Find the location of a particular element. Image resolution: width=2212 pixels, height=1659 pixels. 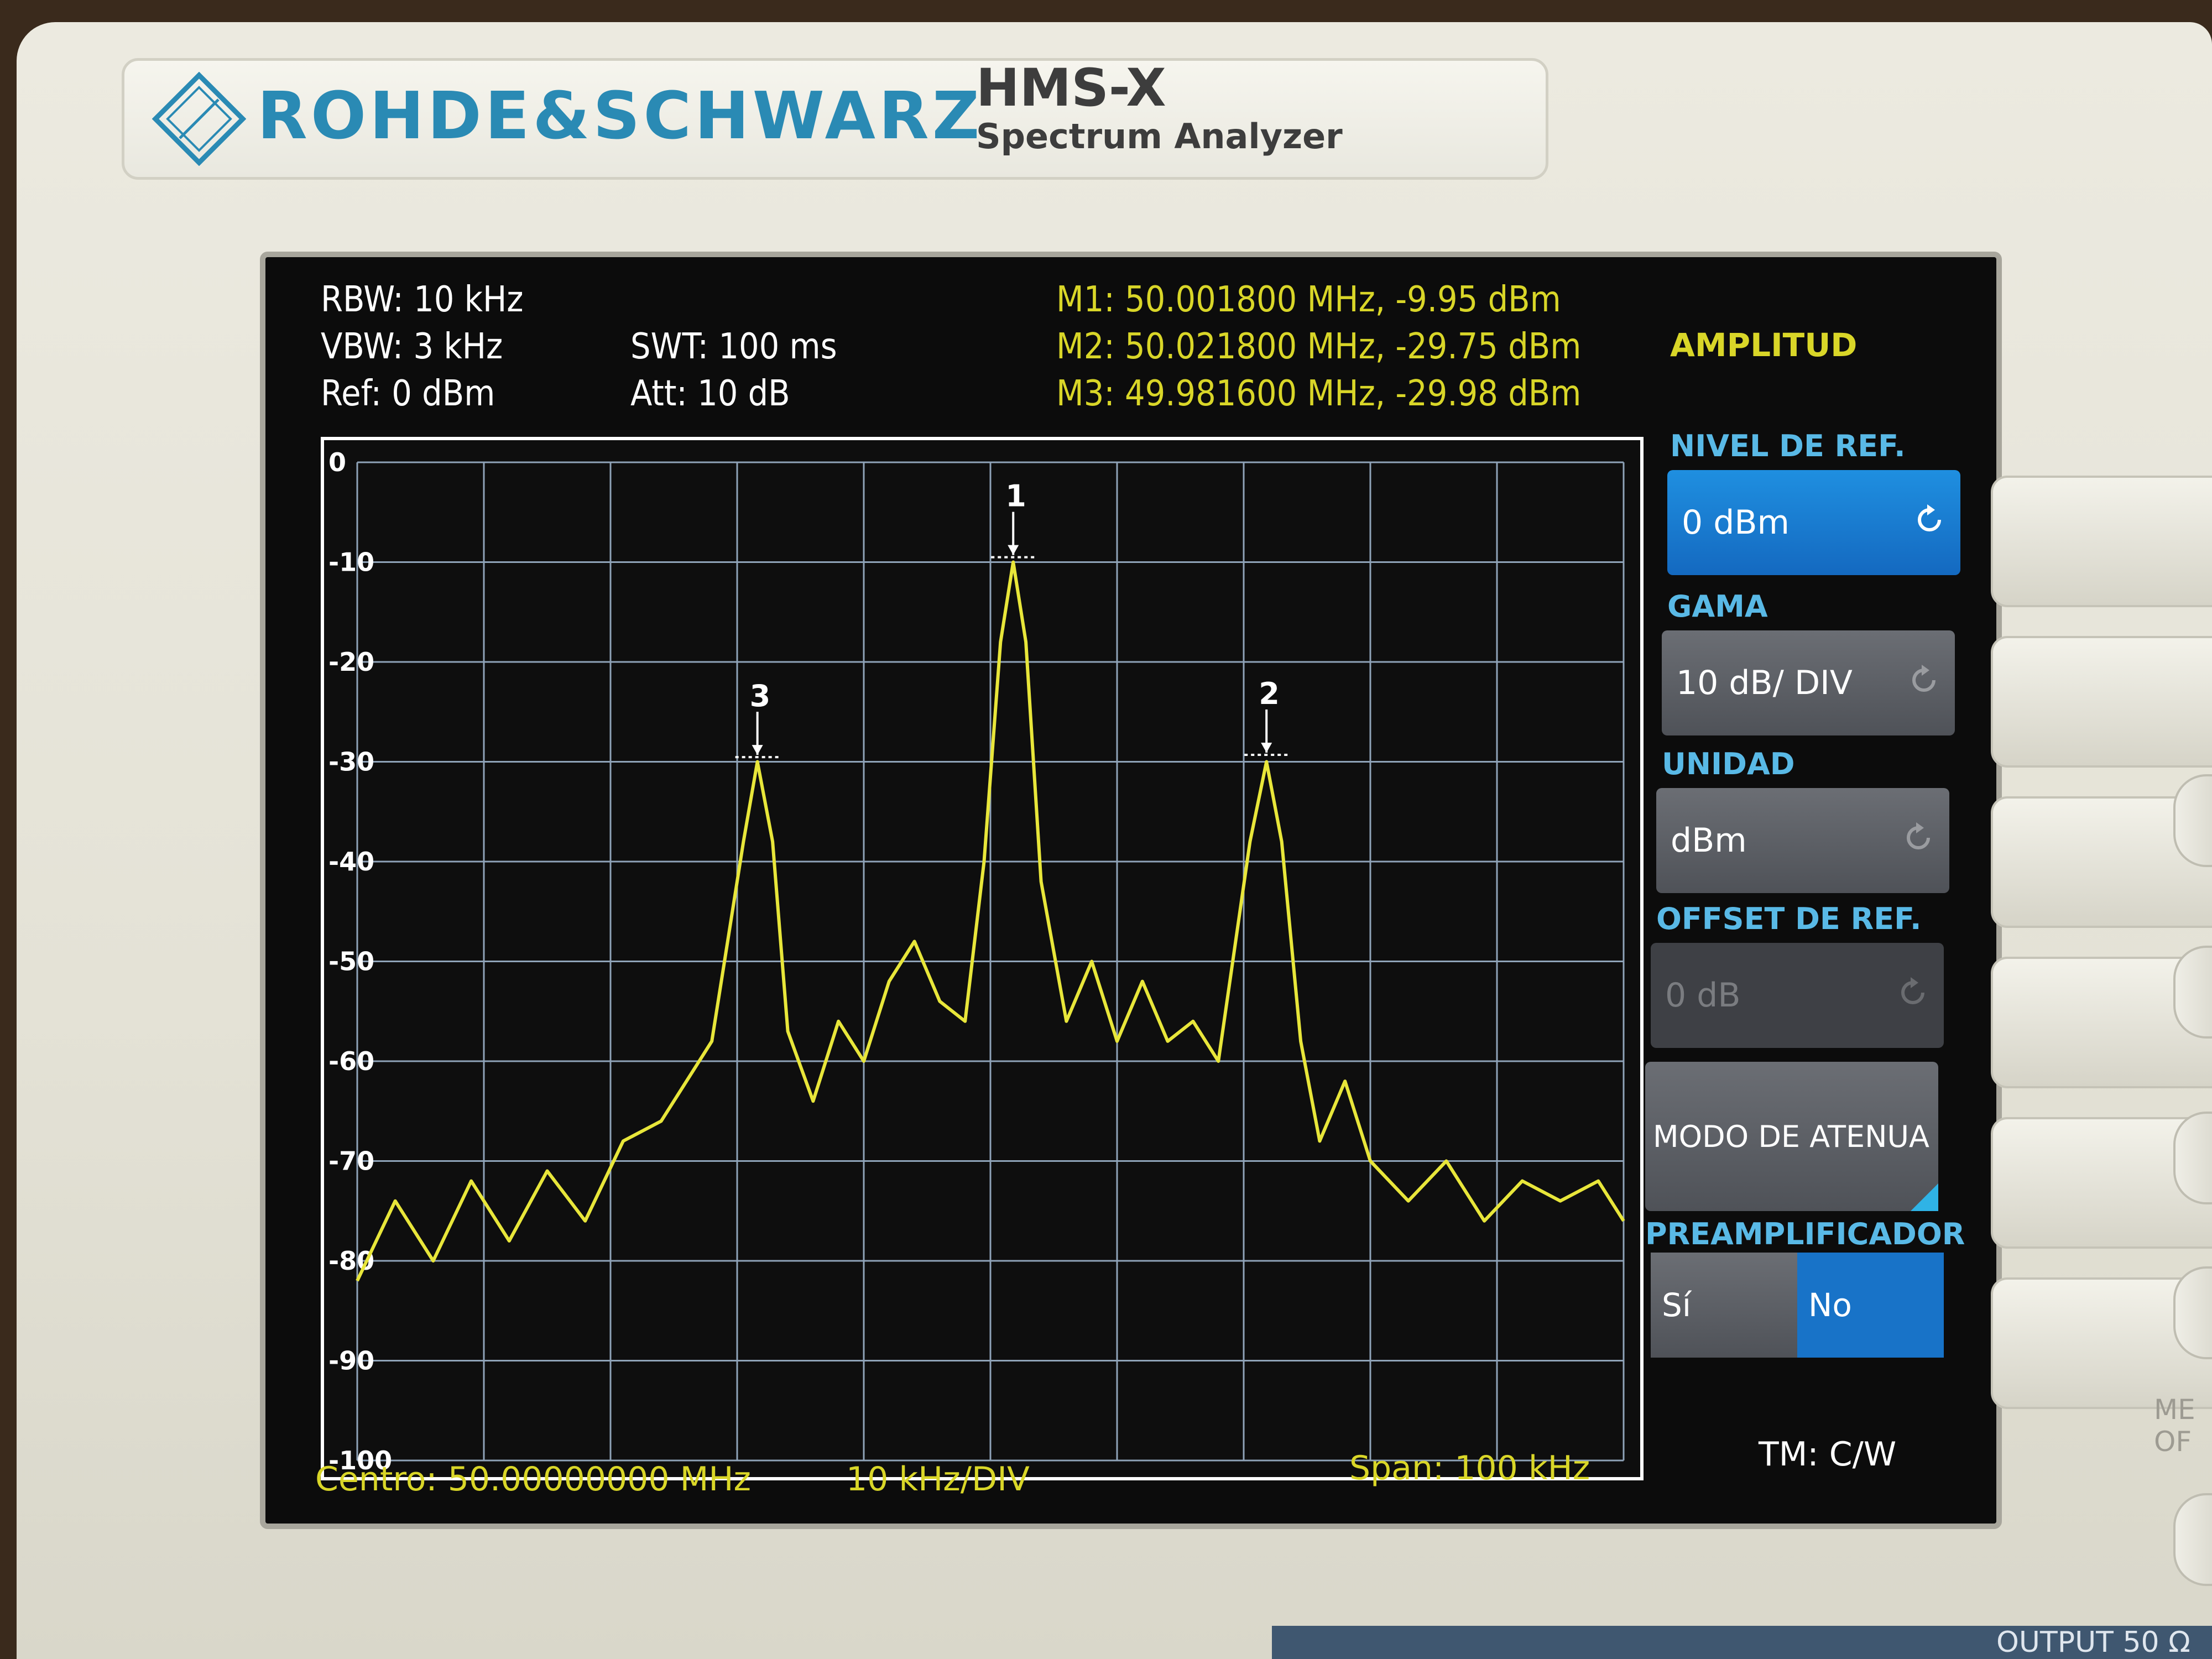

unit-value: dBm is located at coordinates (1709, 840).